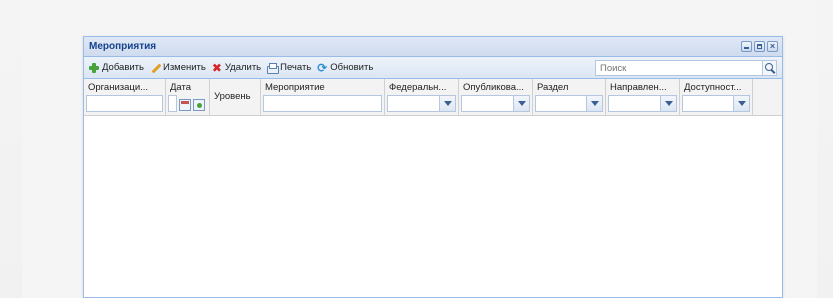 Image resolution: width=833 pixels, height=298 pixels. Describe the element at coordinates (295, 87) in the screenshot. I see `column-event-label: Мероприятие` at that location.